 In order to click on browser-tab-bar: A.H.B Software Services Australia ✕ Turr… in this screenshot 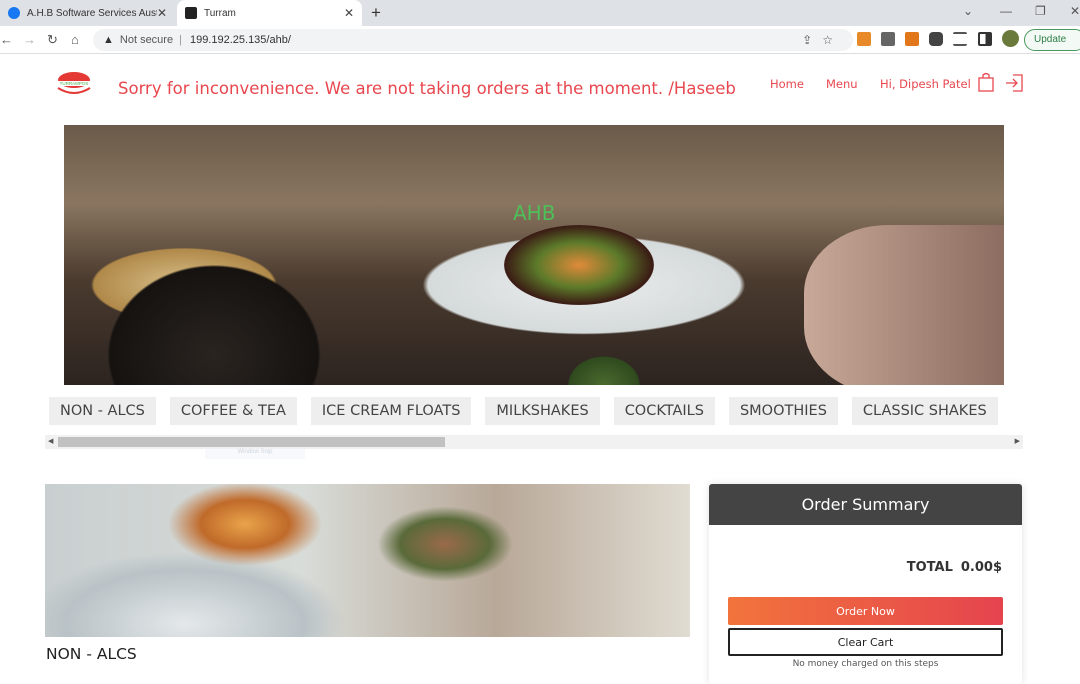, I will do `click(540, 13)`.